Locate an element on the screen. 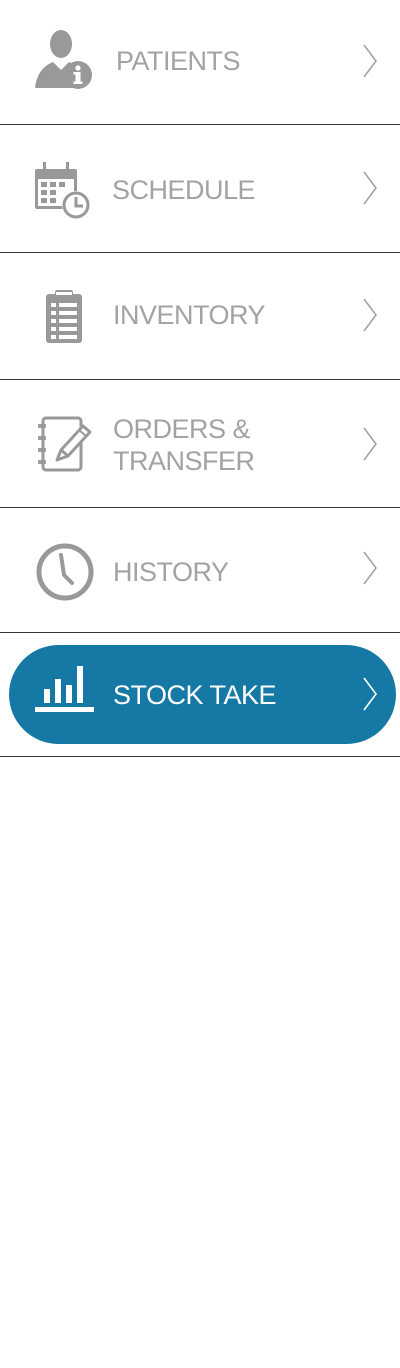 This screenshot has width=400, height=1368. notebook-pencil-icon is located at coordinates (65, 444).